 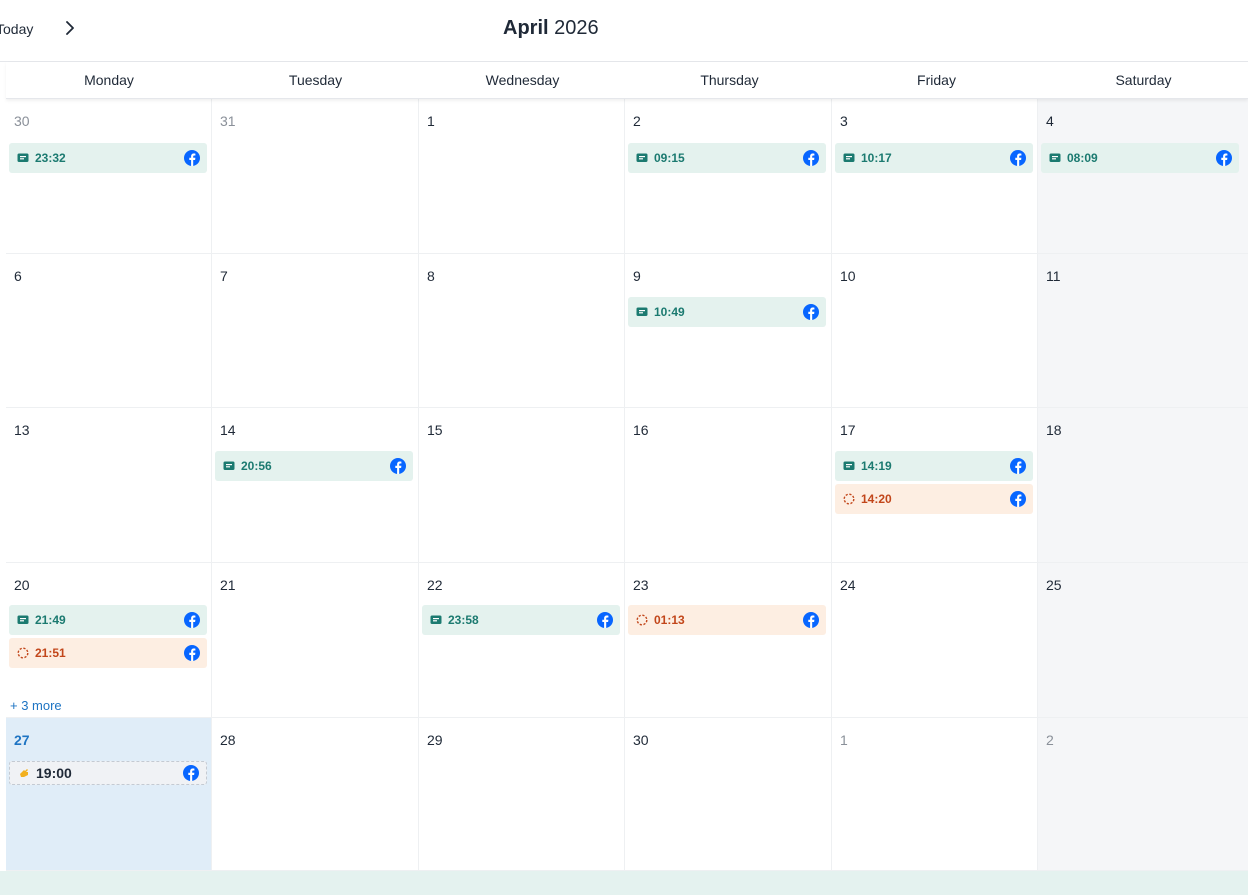 I want to click on day-number: 13, so click(x=22, y=430).